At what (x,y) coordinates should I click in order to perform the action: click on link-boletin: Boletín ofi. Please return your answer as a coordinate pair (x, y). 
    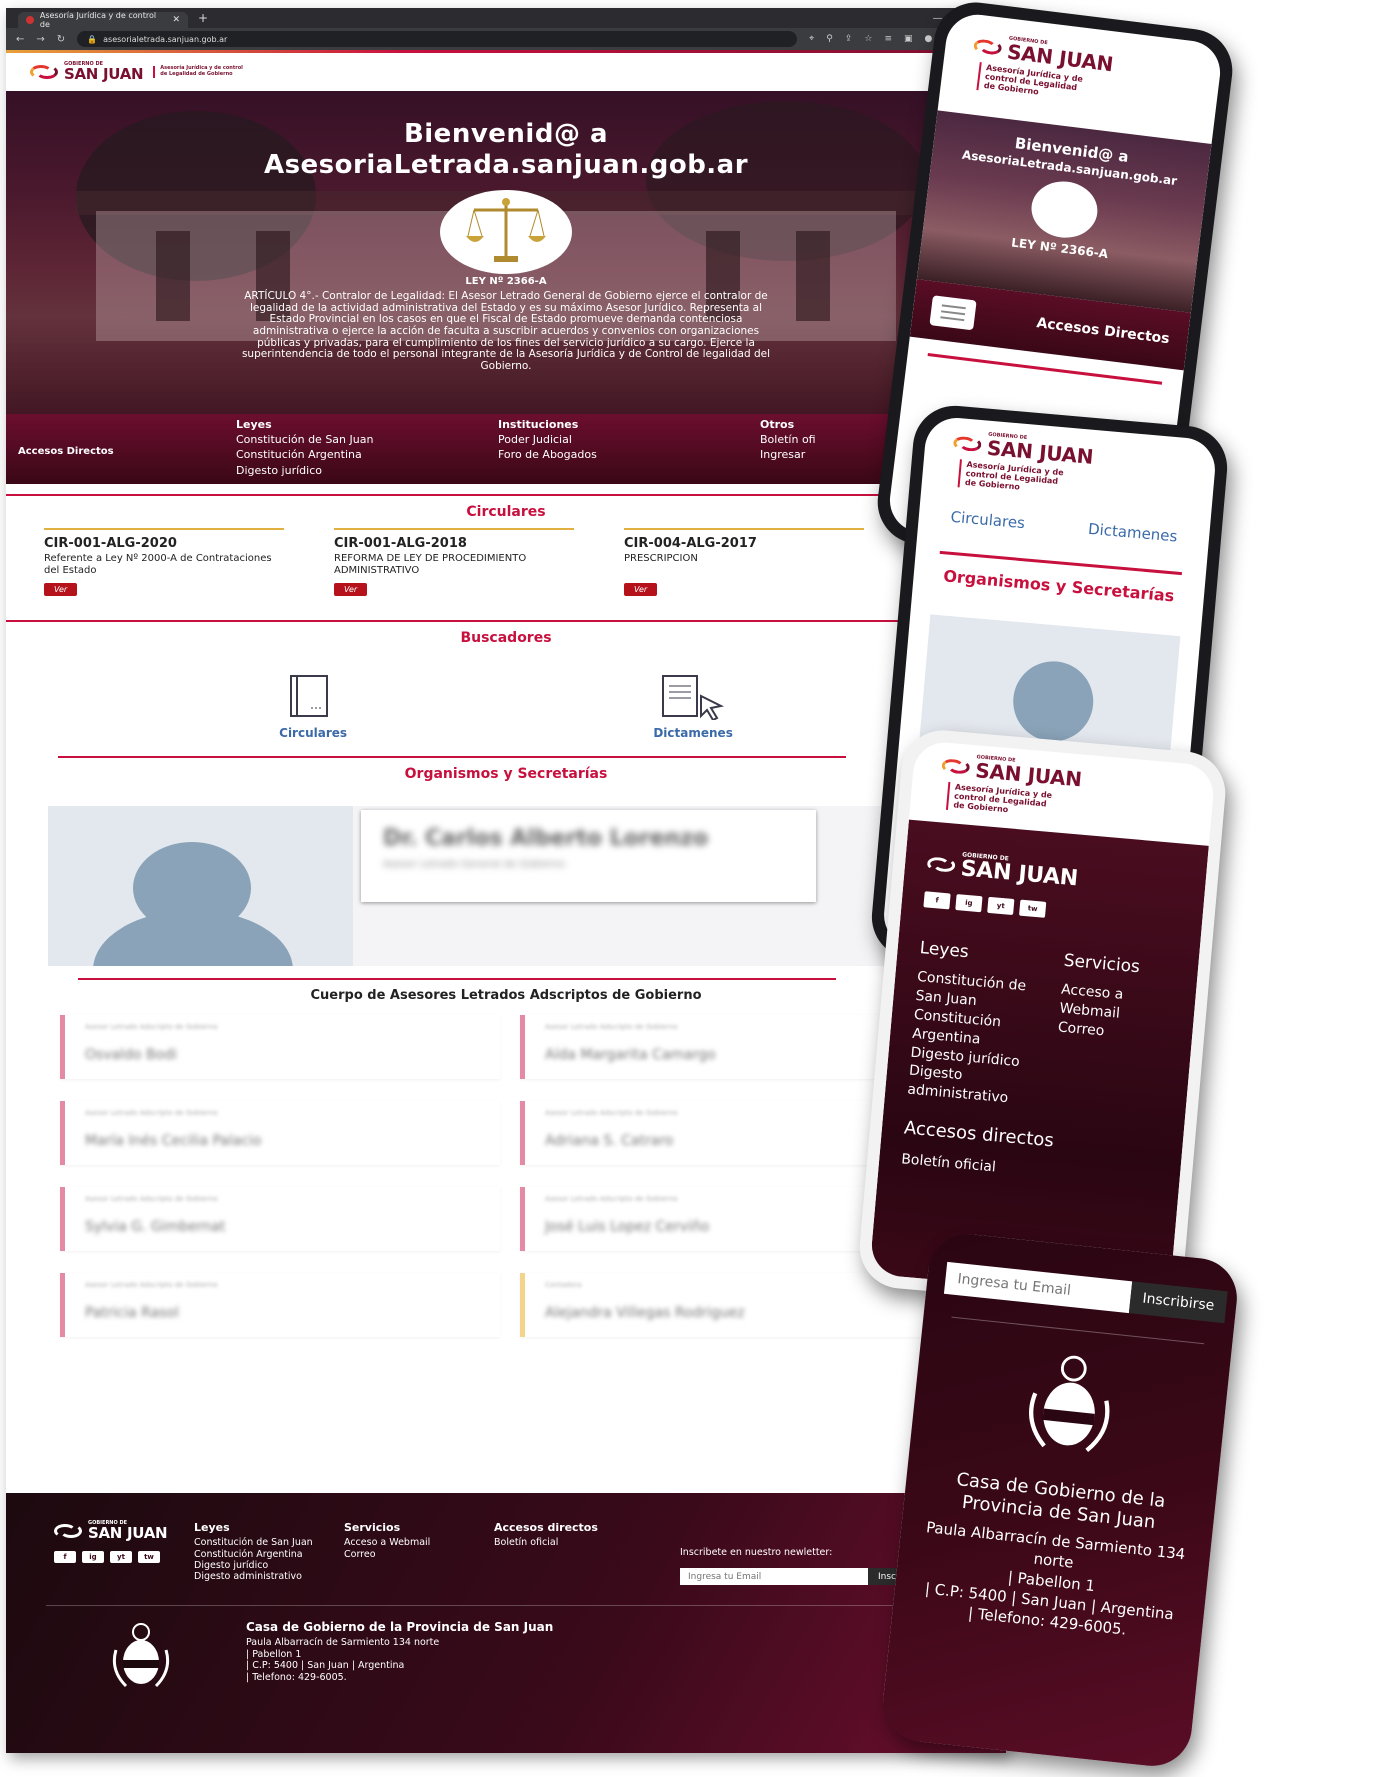
    Looking at the image, I should click on (810, 439).